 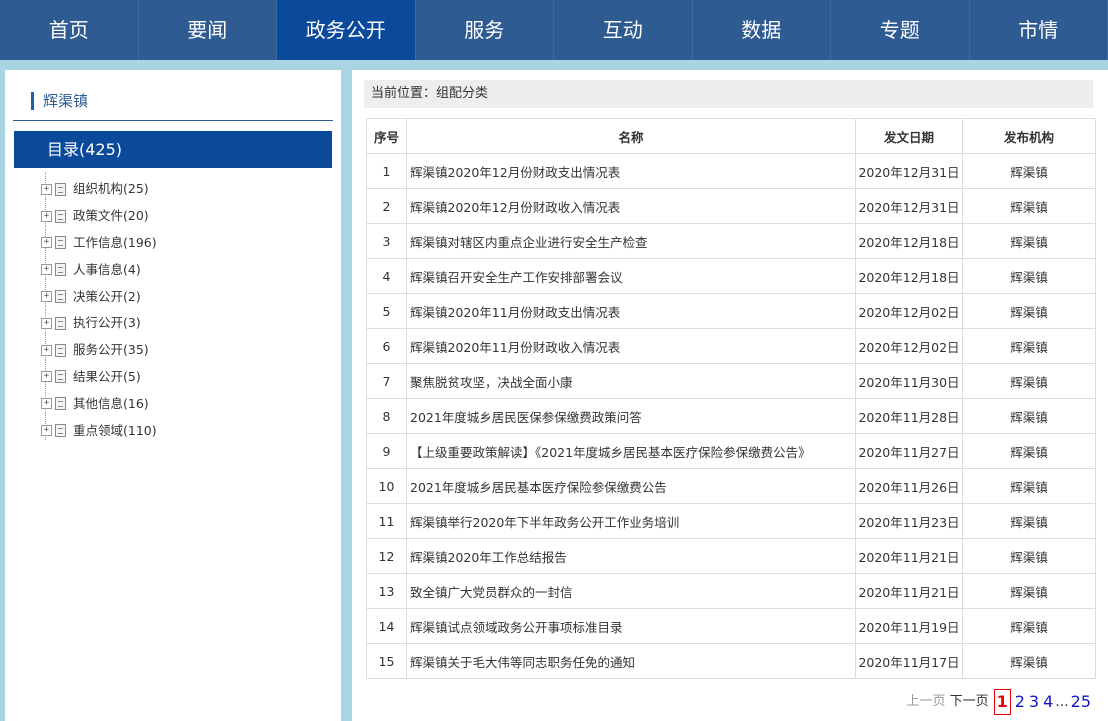 What do you see at coordinates (386, 451) in the screenshot?
I see `row-number: 9` at bounding box center [386, 451].